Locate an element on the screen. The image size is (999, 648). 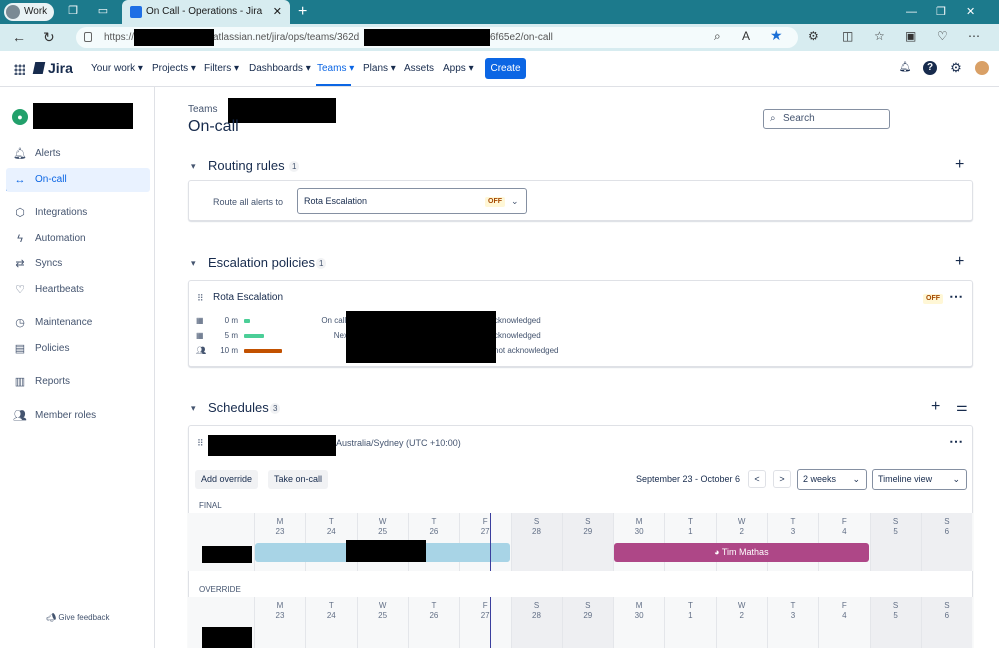
day-number: 29 is located at coordinates (588, 615).